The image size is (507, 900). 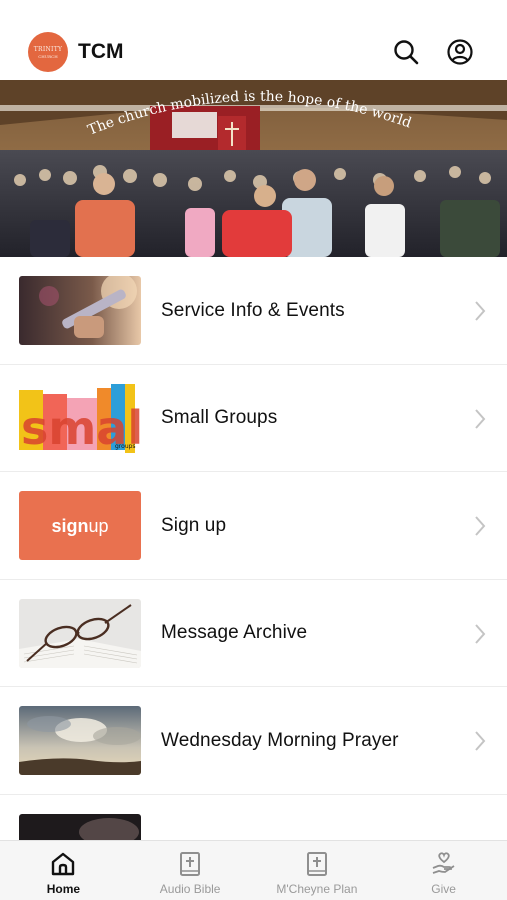 What do you see at coordinates (80, 740) in the screenshot?
I see `wednesday-prayer-thumbnail` at bounding box center [80, 740].